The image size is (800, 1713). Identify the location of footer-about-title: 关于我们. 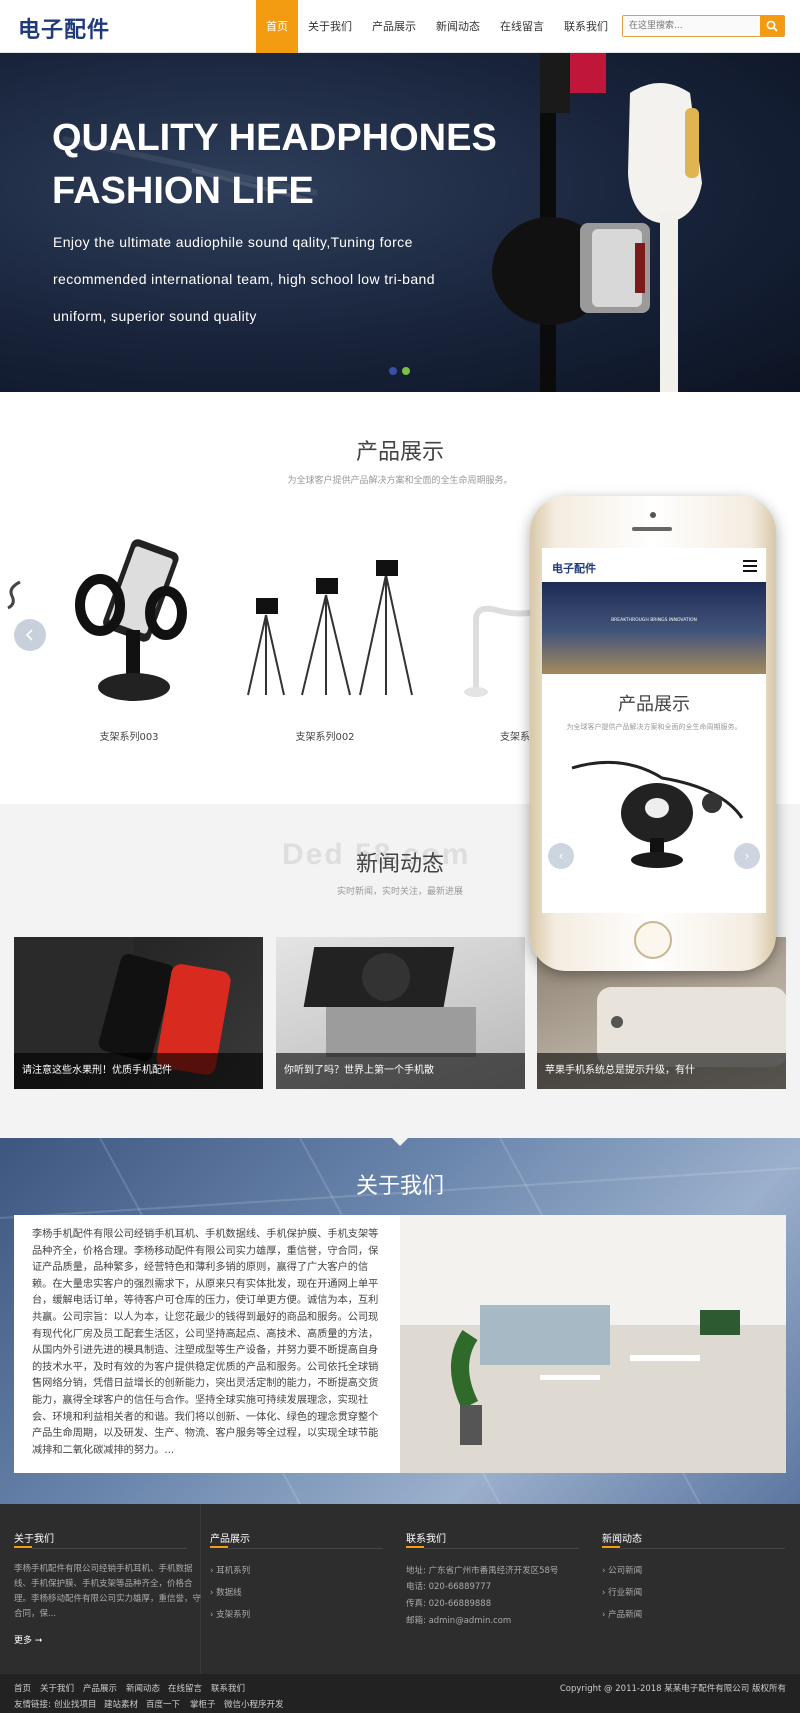
(34, 1539).